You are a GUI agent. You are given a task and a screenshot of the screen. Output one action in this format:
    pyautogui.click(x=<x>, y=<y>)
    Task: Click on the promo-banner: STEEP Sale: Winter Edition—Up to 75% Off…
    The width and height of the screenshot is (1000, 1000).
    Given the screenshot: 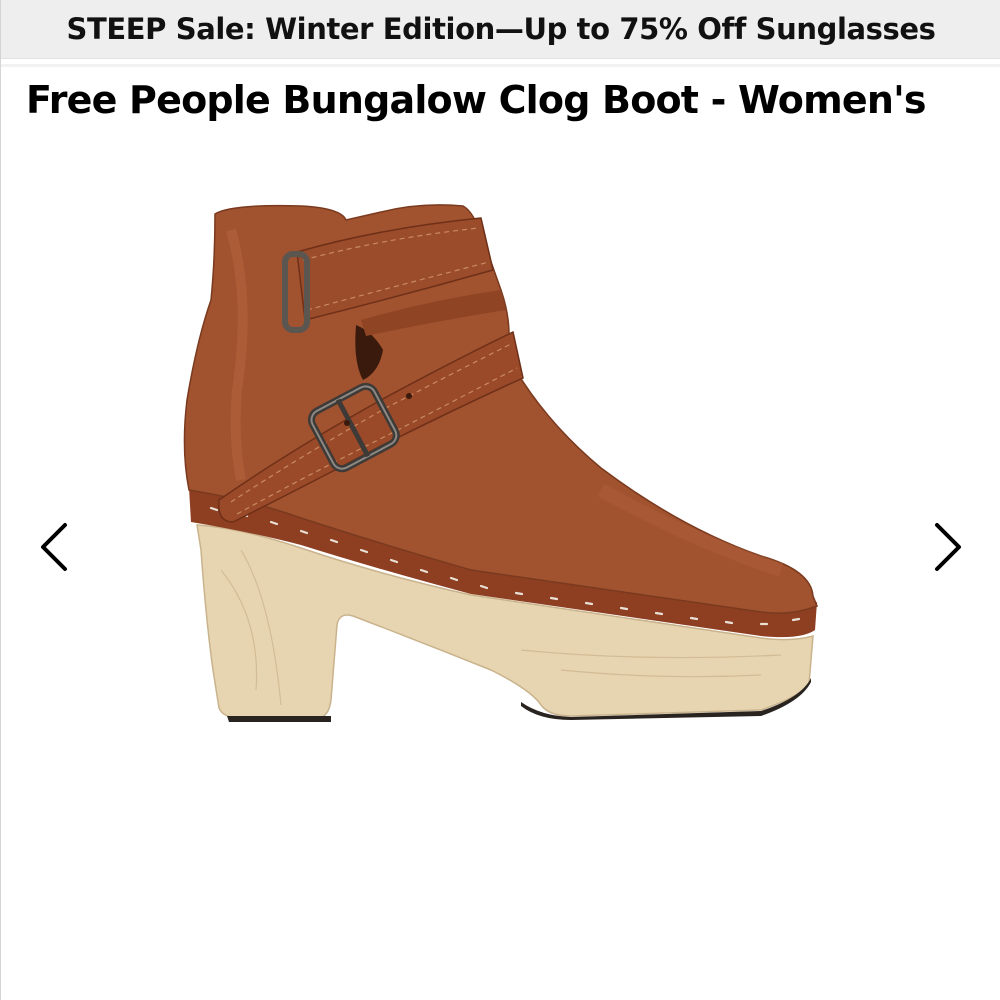 What is the action you would take?
    pyautogui.click(x=500, y=29)
    